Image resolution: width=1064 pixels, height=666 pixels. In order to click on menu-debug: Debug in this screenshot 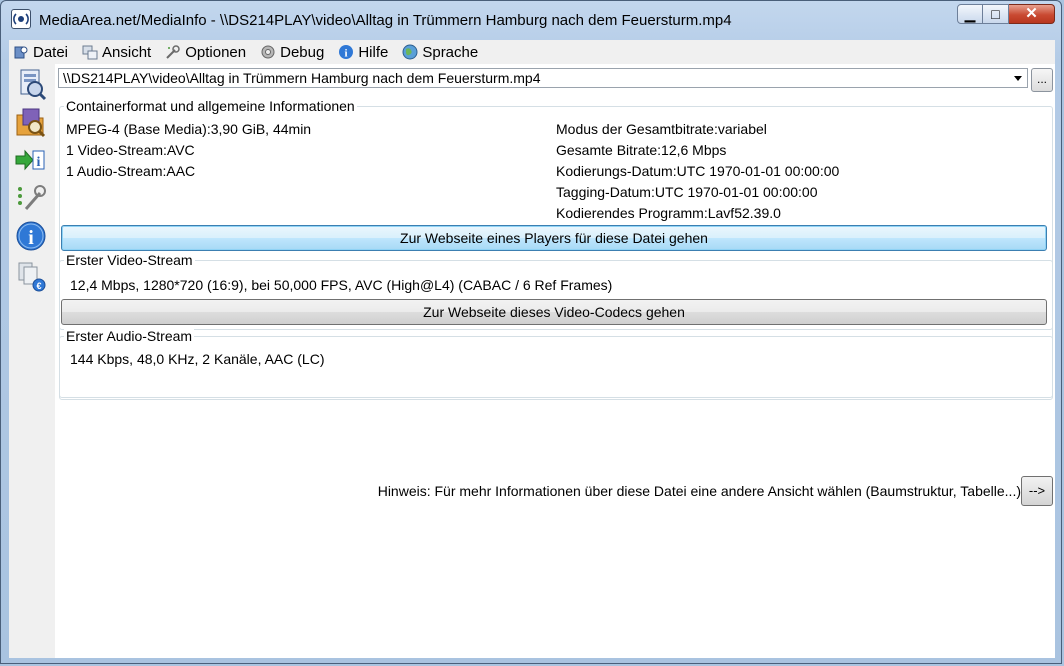, I will do `click(291, 52)`.